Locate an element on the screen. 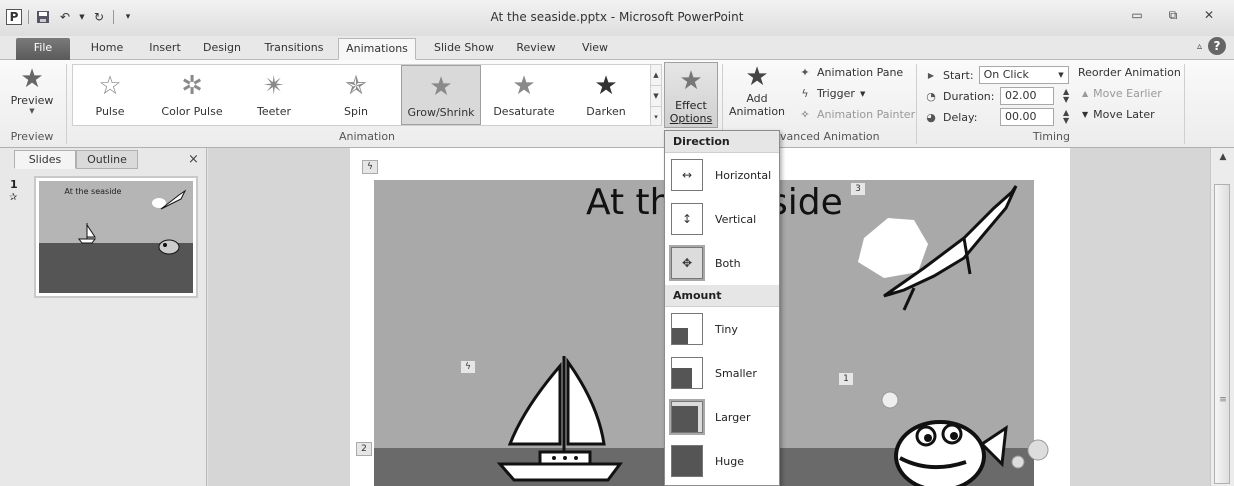 Image resolution: width=1234 pixels, height=486 pixels. thumbnail-title: At the seaside is located at coordinates (93, 191).